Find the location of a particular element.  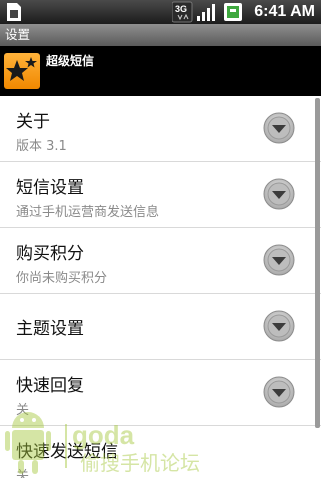

network-label: 3G is located at coordinates (181, 9).